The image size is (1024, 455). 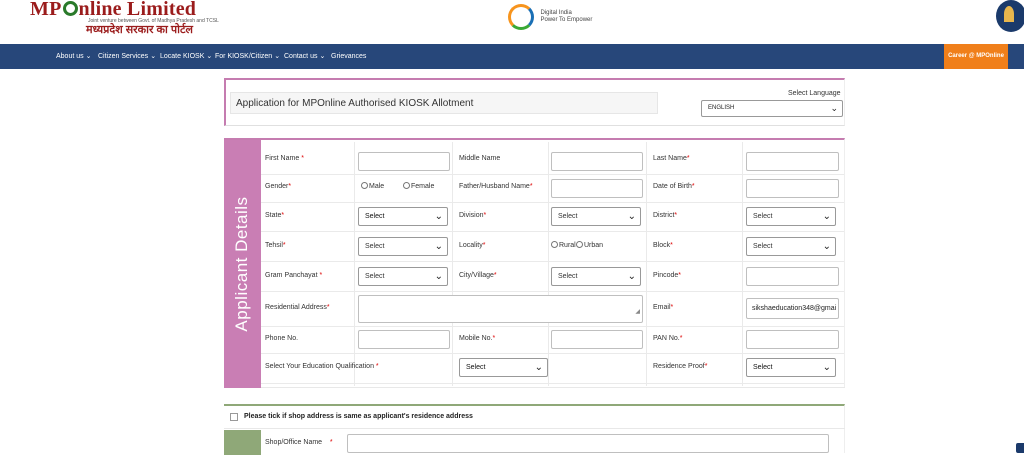 What do you see at coordinates (1010, 16) in the screenshot?
I see `government-emblem-icon` at bounding box center [1010, 16].